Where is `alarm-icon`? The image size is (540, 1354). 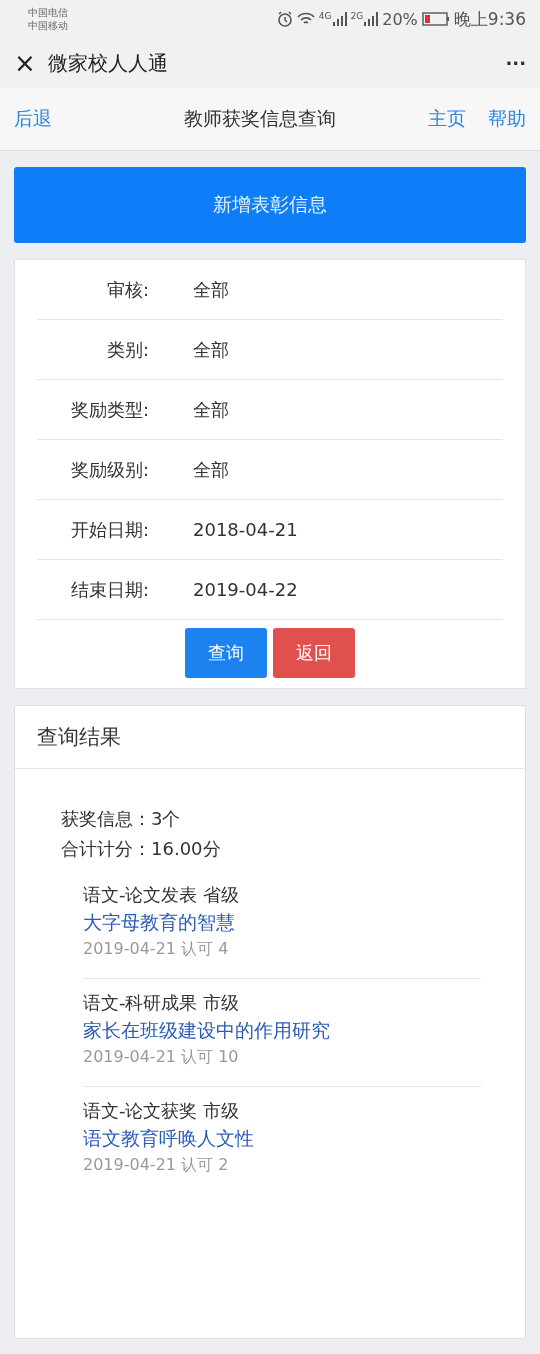 alarm-icon is located at coordinates (284, 19).